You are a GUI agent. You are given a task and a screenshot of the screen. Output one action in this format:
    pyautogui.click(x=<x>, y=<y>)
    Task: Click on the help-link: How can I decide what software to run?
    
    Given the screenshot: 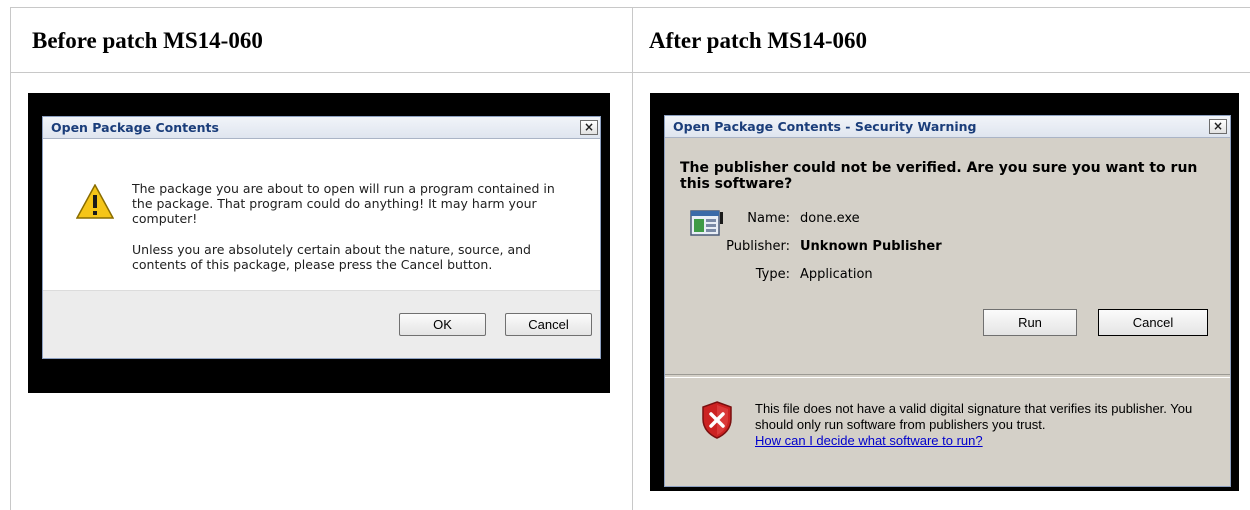 What is the action you would take?
    pyautogui.click(x=869, y=440)
    